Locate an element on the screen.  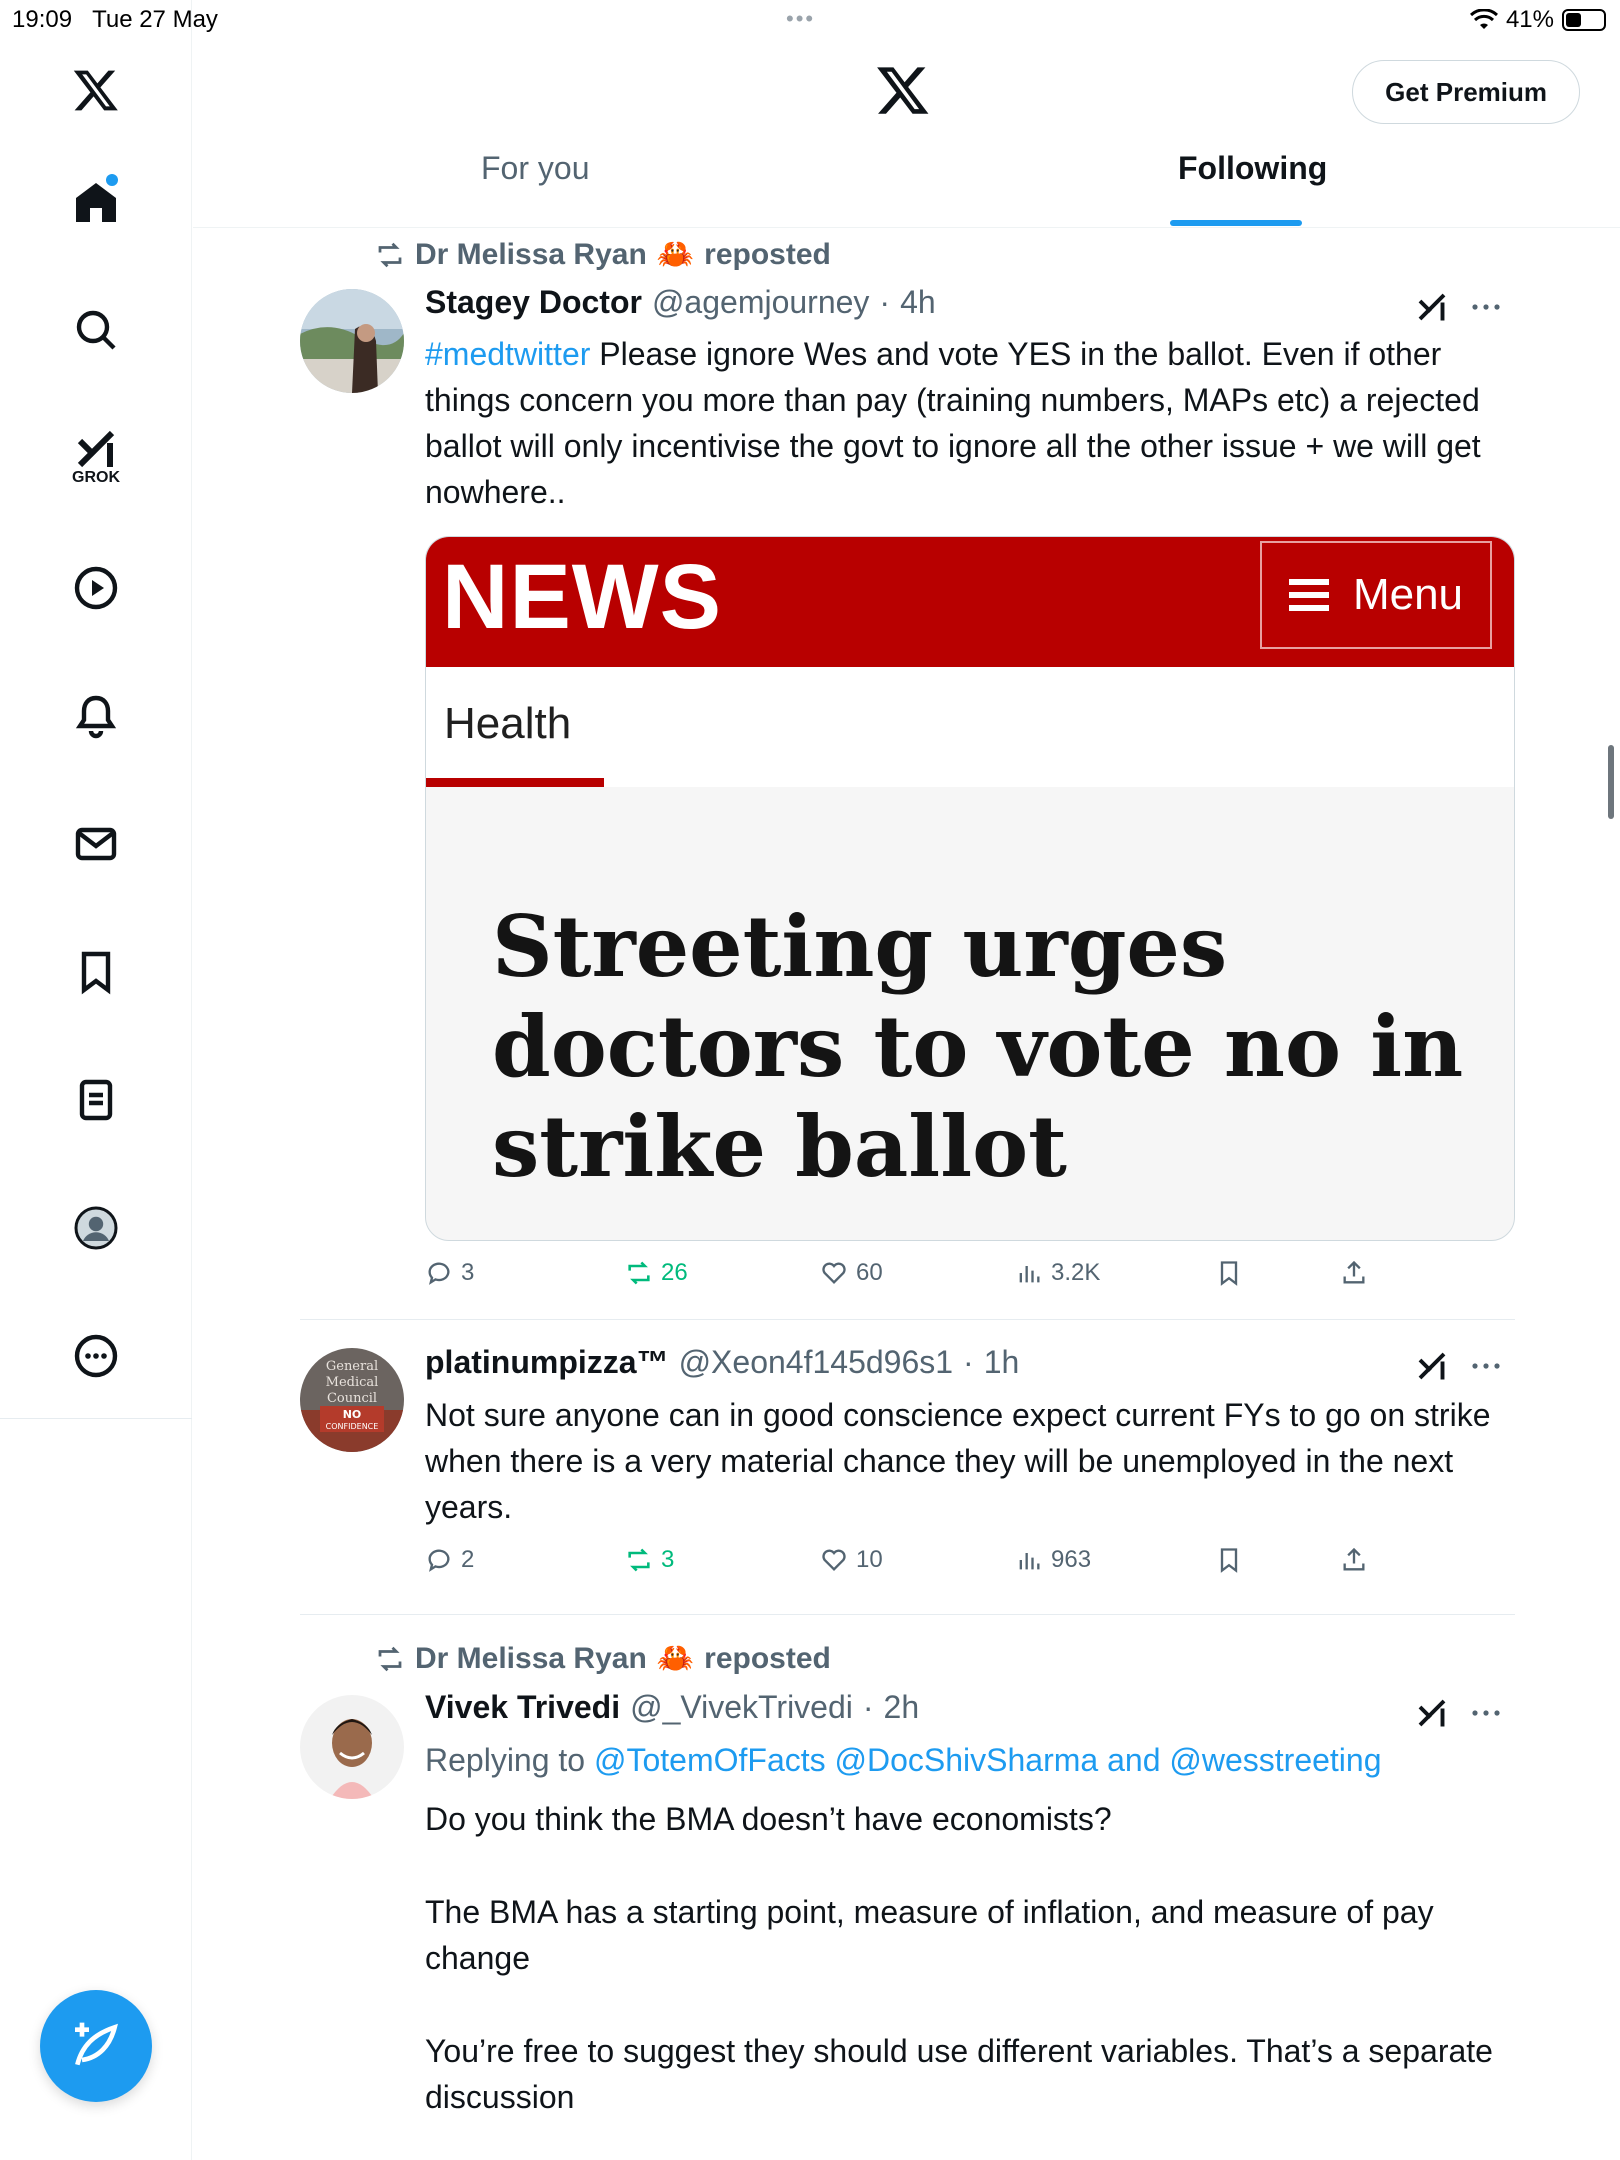
author-handle: @agemjourney is located at coordinates (760, 302).